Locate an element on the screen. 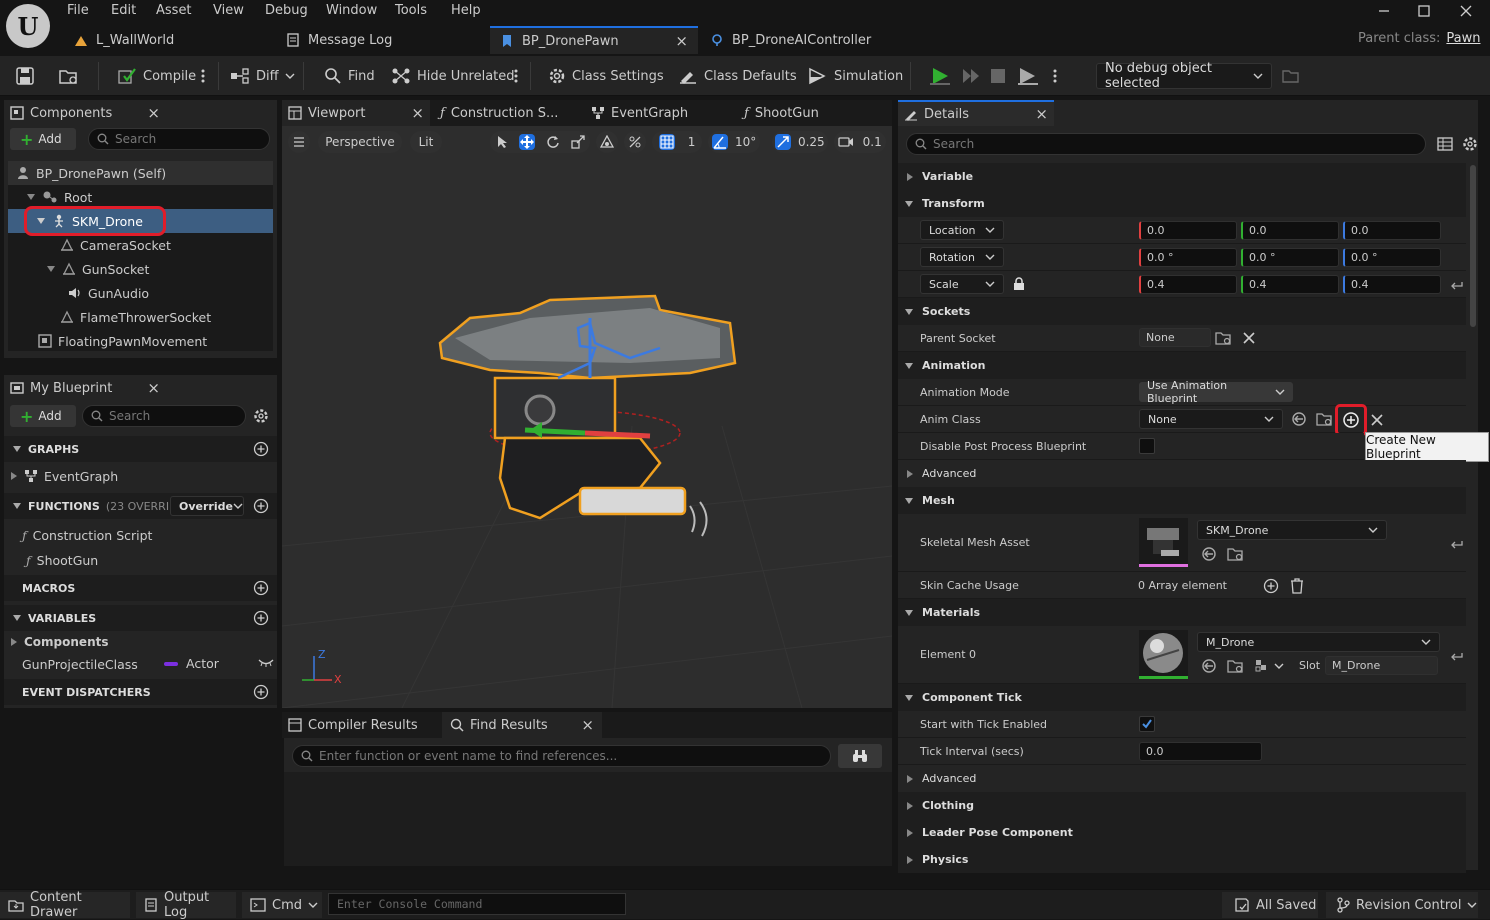 The height and width of the screenshot is (920, 1490). category-tick-advanced: Advanced is located at coordinates (1182, 778).